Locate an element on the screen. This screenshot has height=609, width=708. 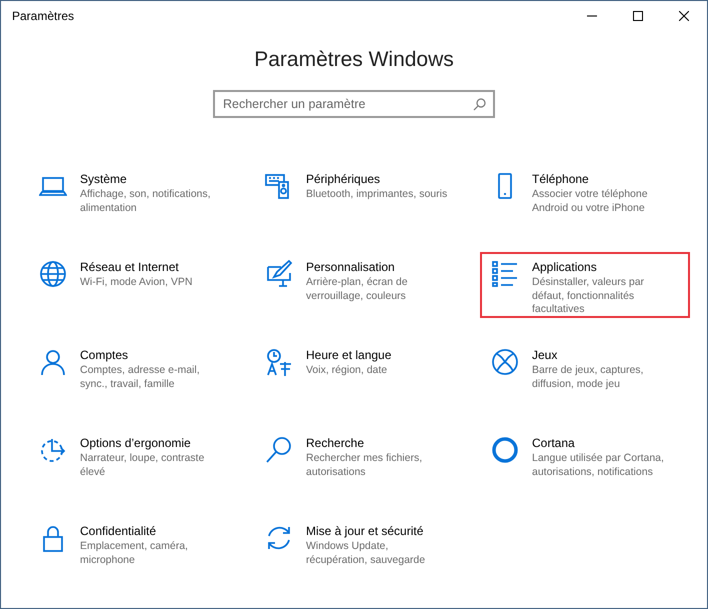
category-description: Emplacement, caméra, microphone is located at coordinates (134, 553).